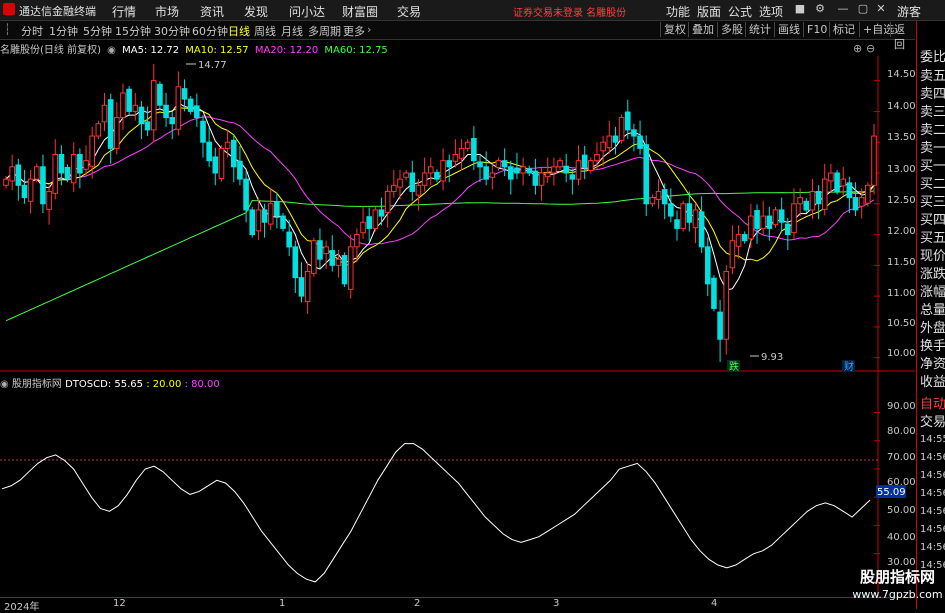 The width and height of the screenshot is (945, 613). Describe the element at coordinates (932, 182) in the screenshot. I see `side-buy2: 买二` at that location.